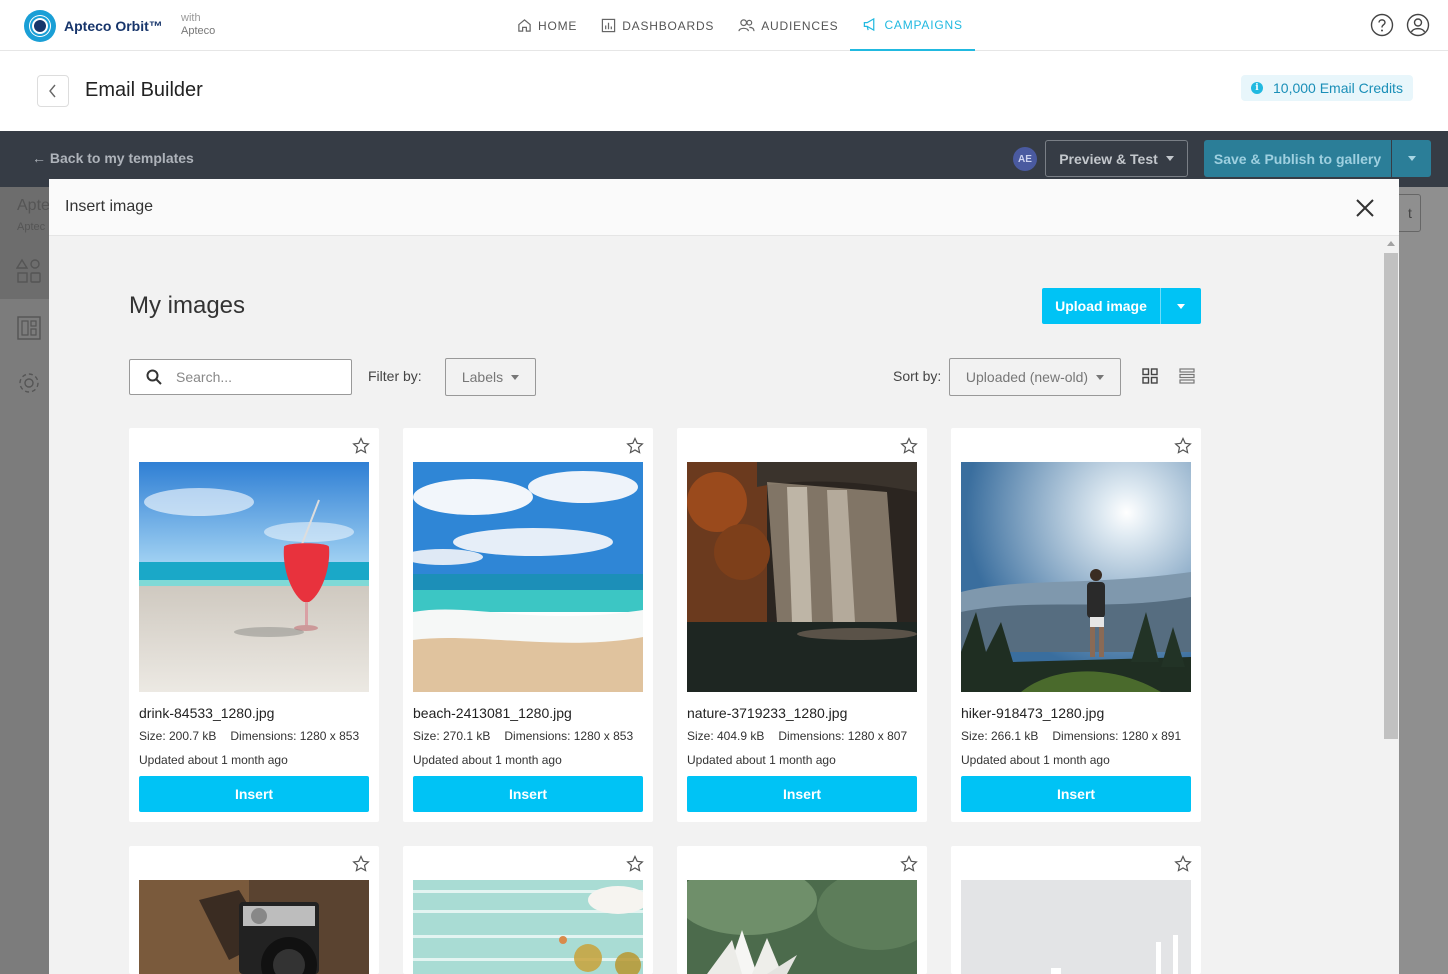 This screenshot has width=1448, height=974. I want to click on sort-label: Sort by:, so click(917, 376).